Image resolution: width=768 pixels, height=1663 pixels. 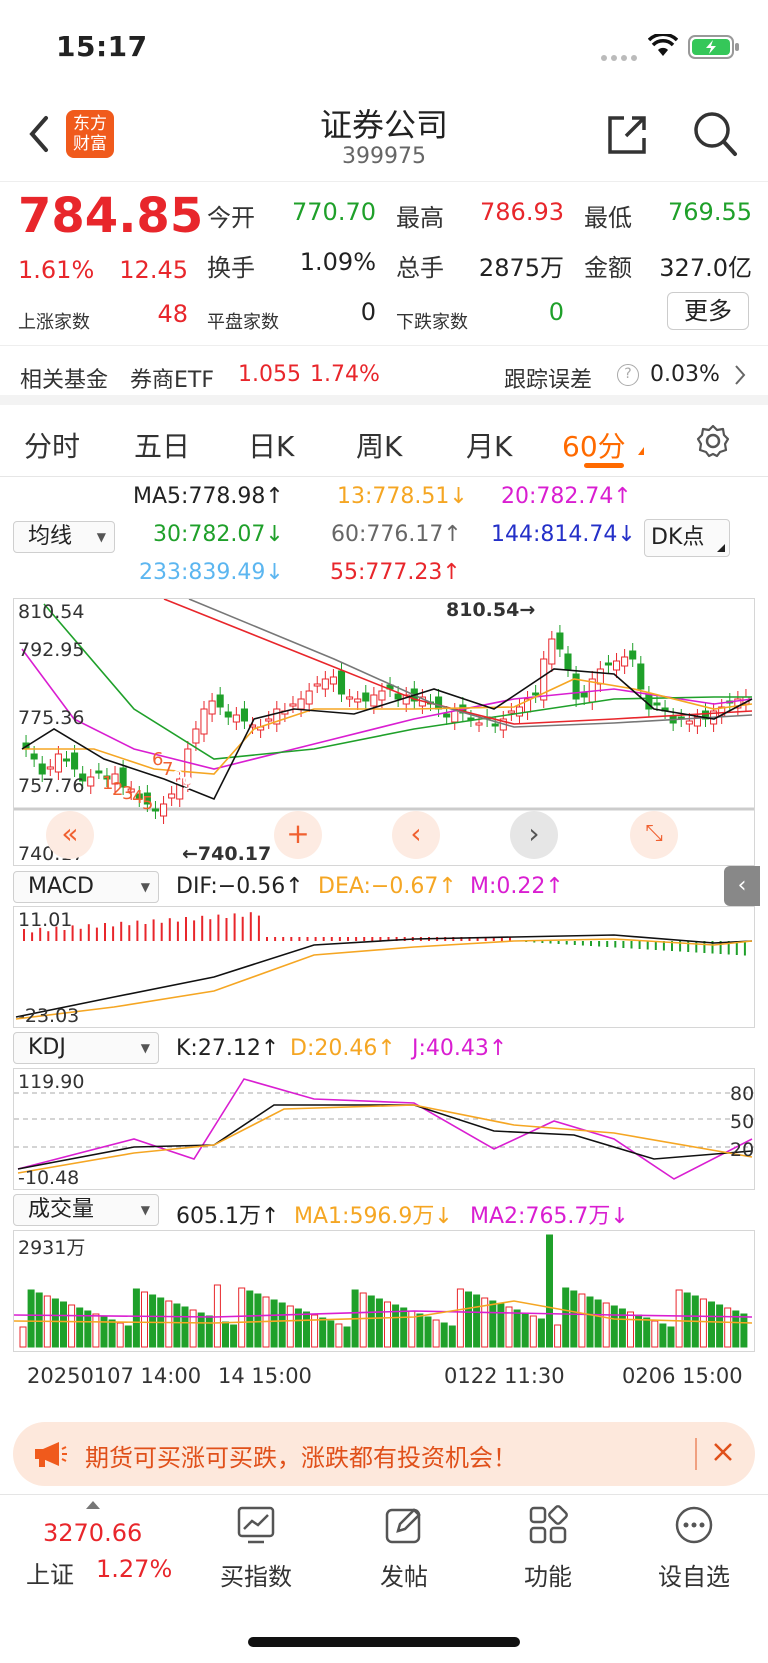 What do you see at coordinates (64, 380) in the screenshot?
I see `fund-label: 相关基金` at bounding box center [64, 380].